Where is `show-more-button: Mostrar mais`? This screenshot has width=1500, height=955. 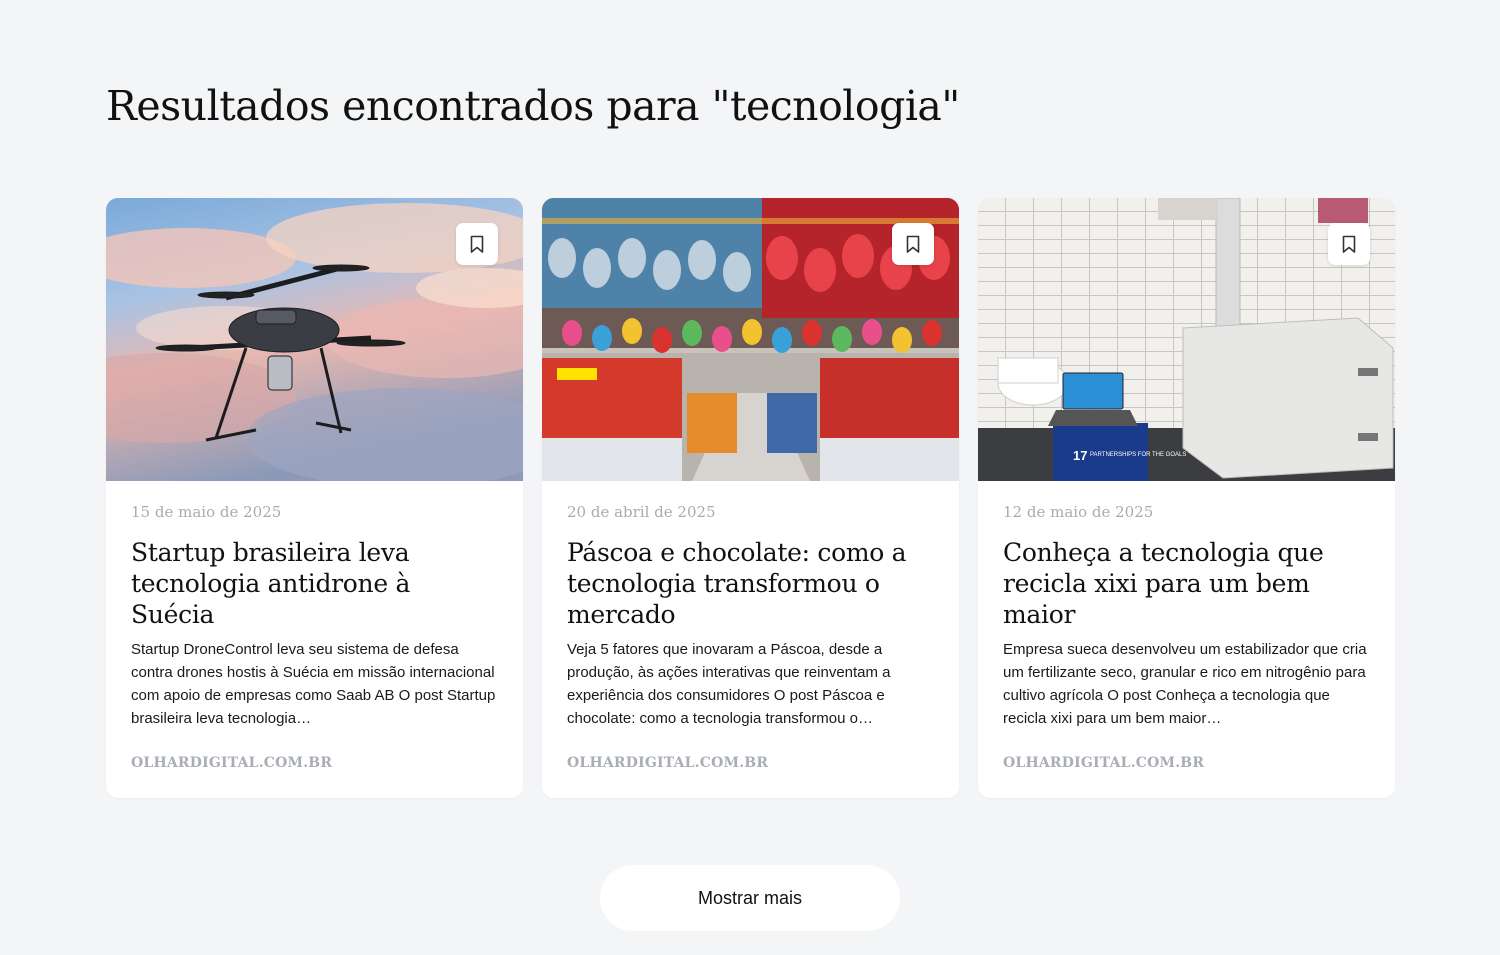
show-more-button: Mostrar mais is located at coordinates (750, 898).